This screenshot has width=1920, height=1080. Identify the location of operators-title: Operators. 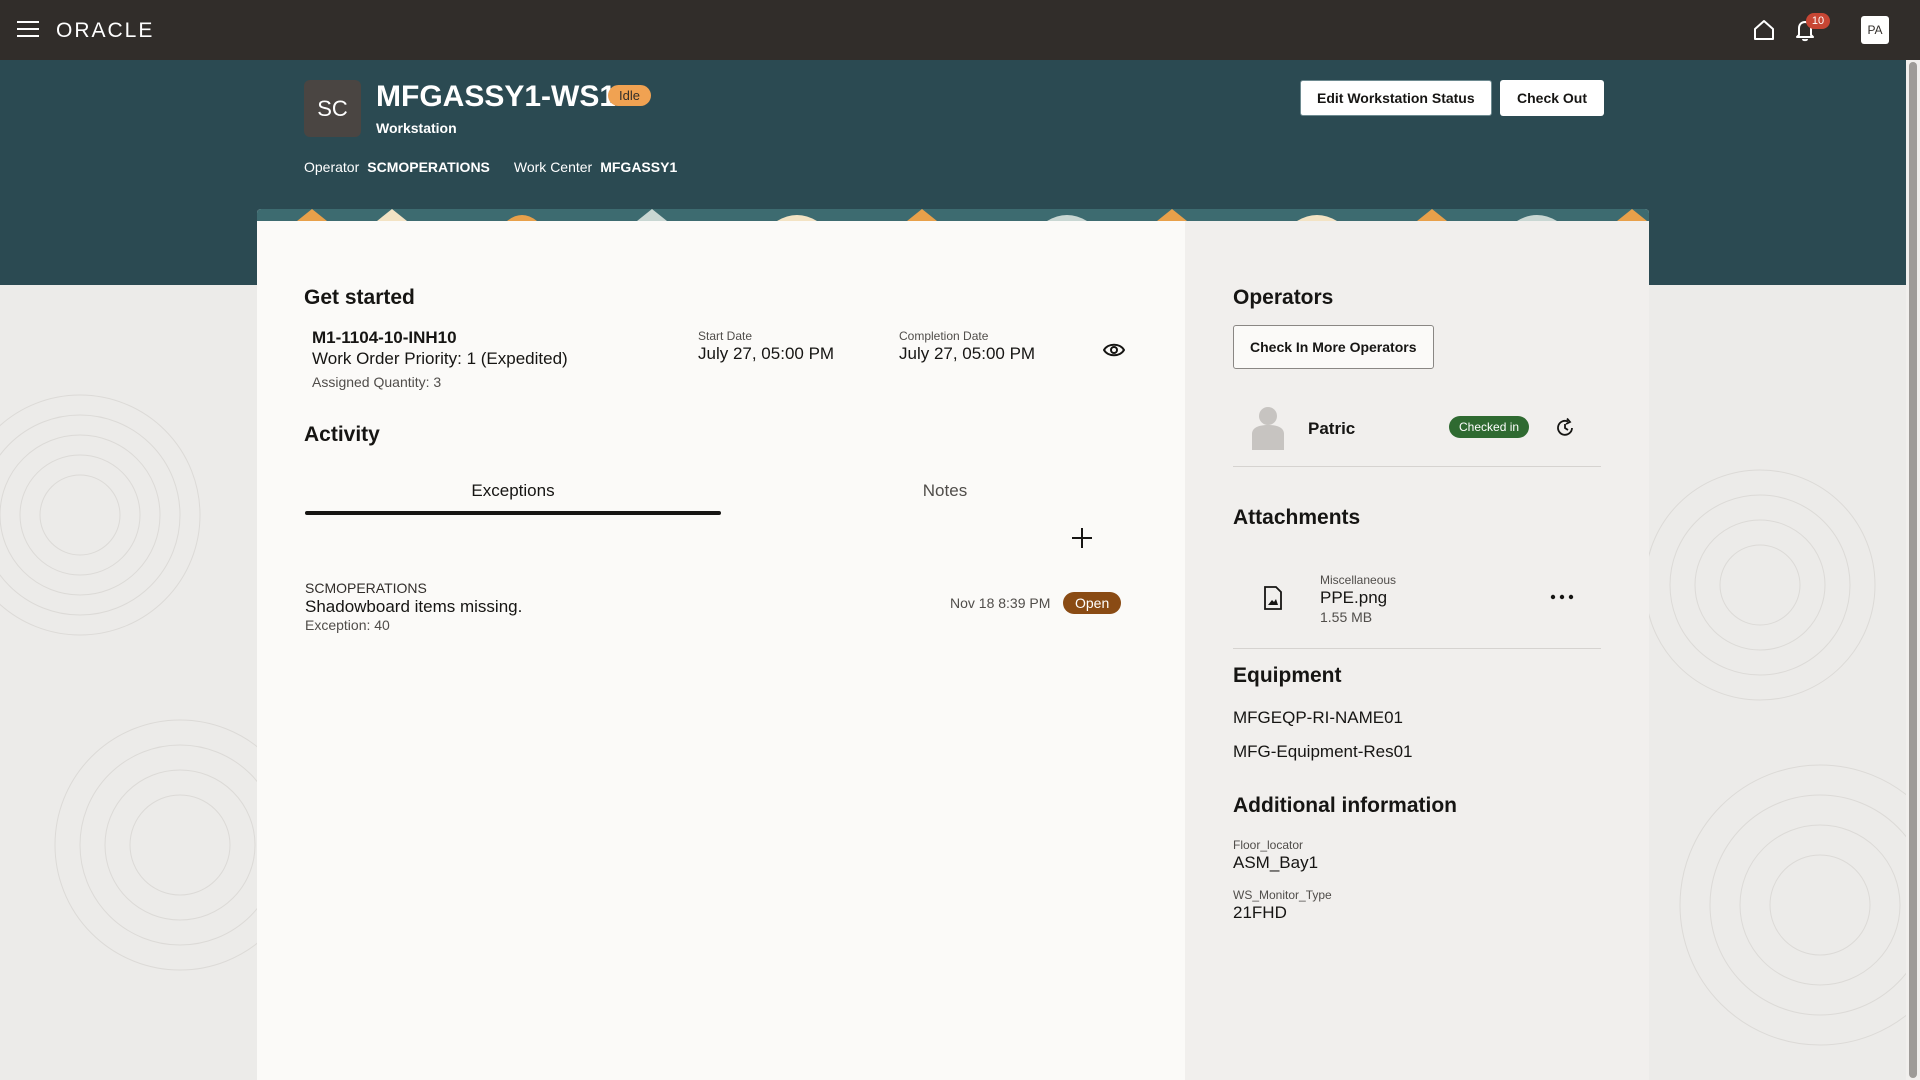
(1283, 297).